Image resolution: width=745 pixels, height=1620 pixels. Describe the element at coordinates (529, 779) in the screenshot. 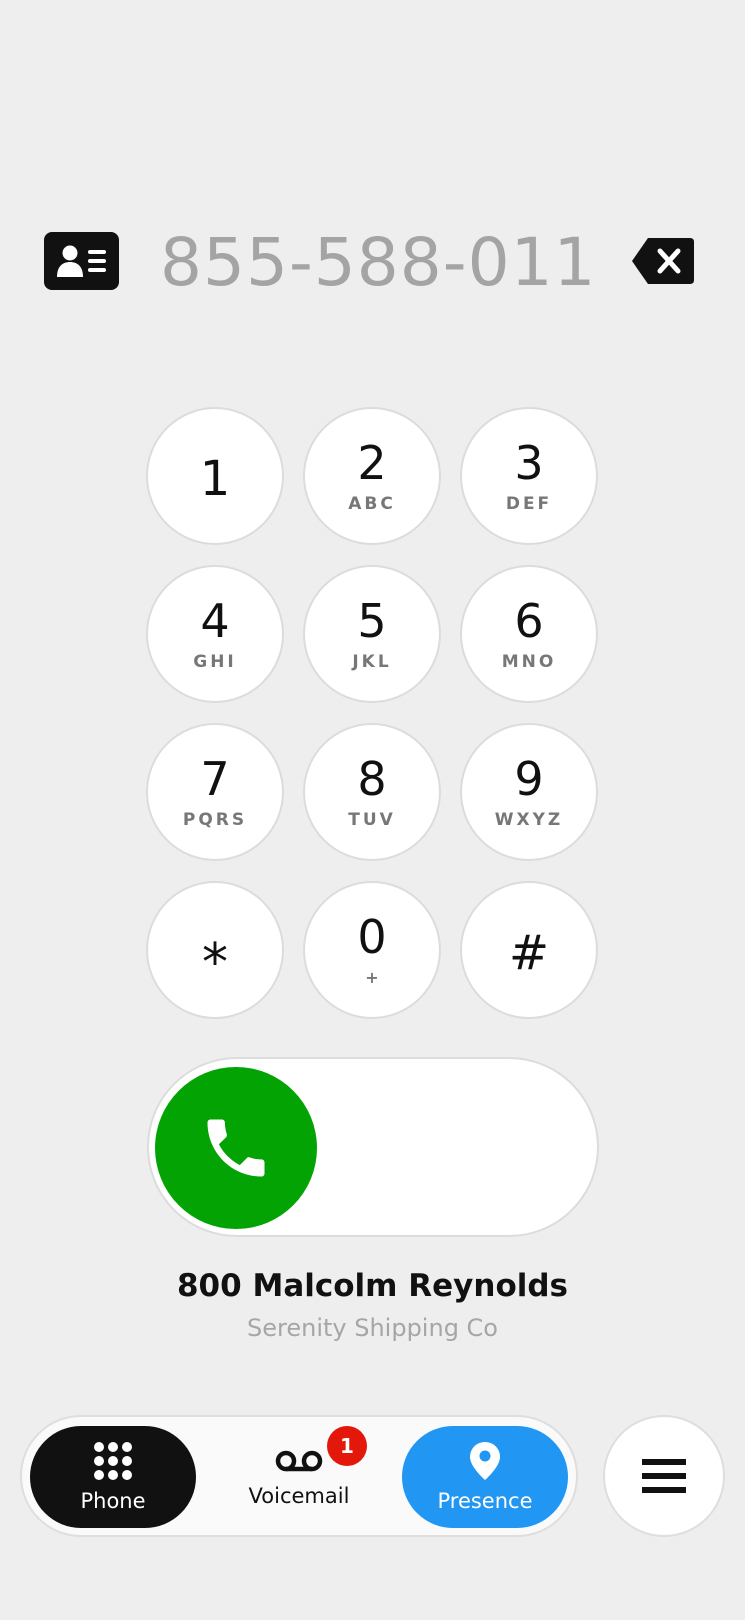

I see `key-digit: 9` at that location.